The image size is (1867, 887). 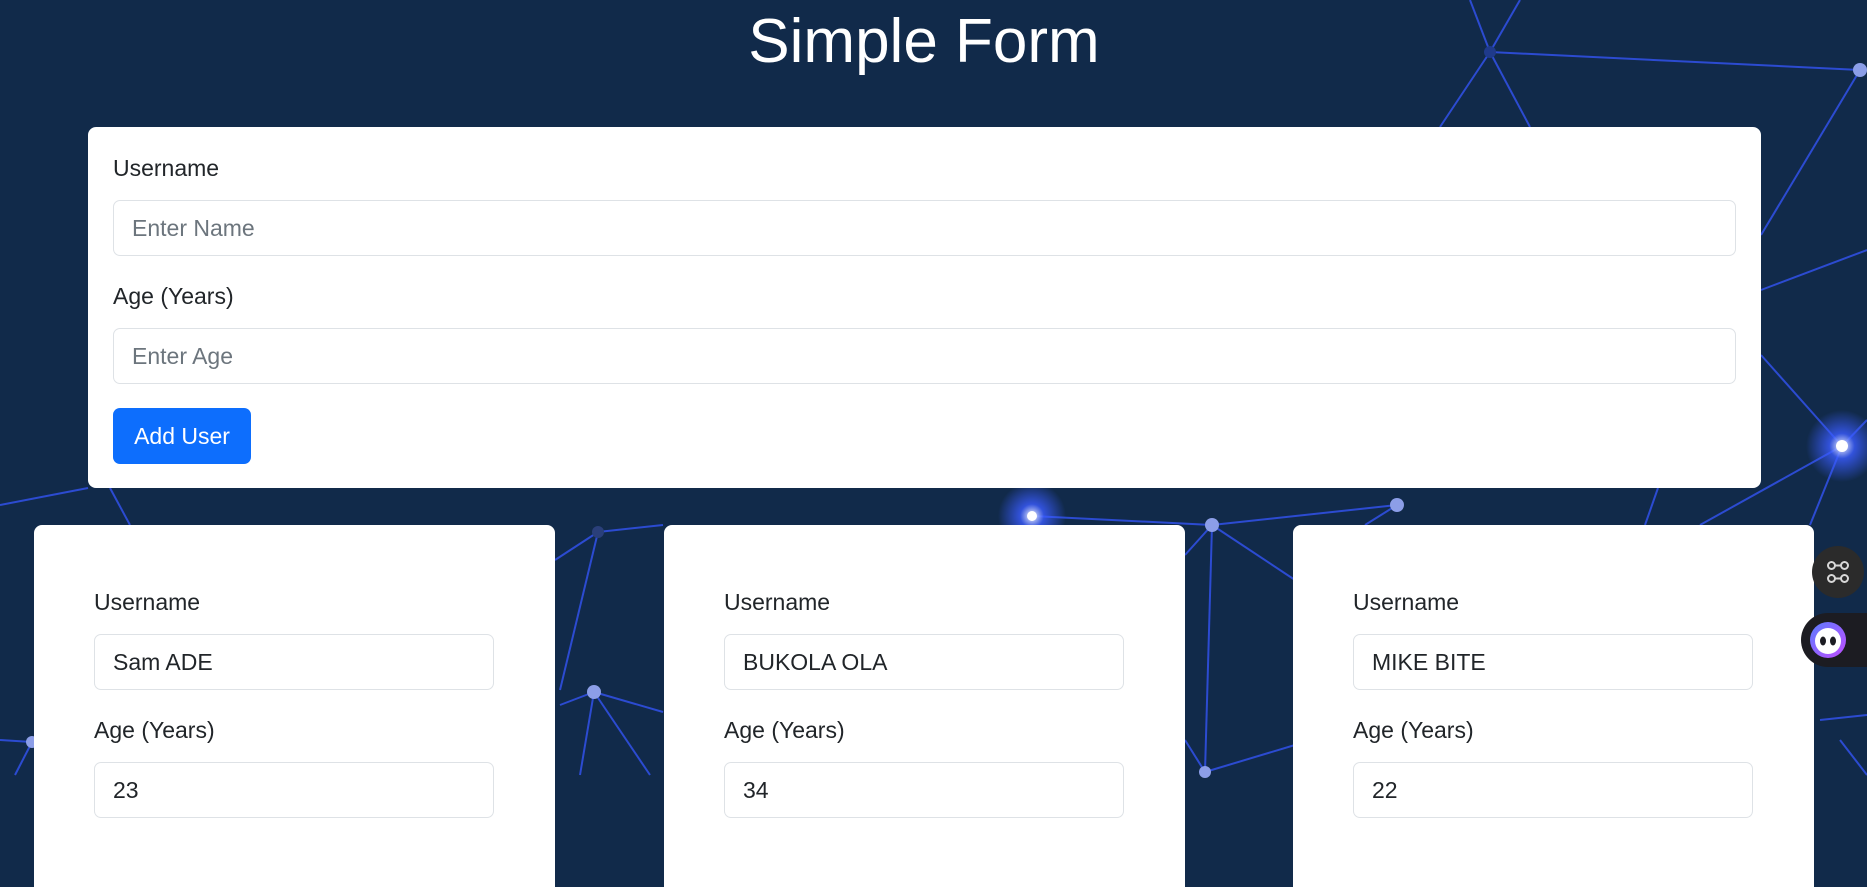 I want to click on command-widget-button, so click(x=1838, y=572).